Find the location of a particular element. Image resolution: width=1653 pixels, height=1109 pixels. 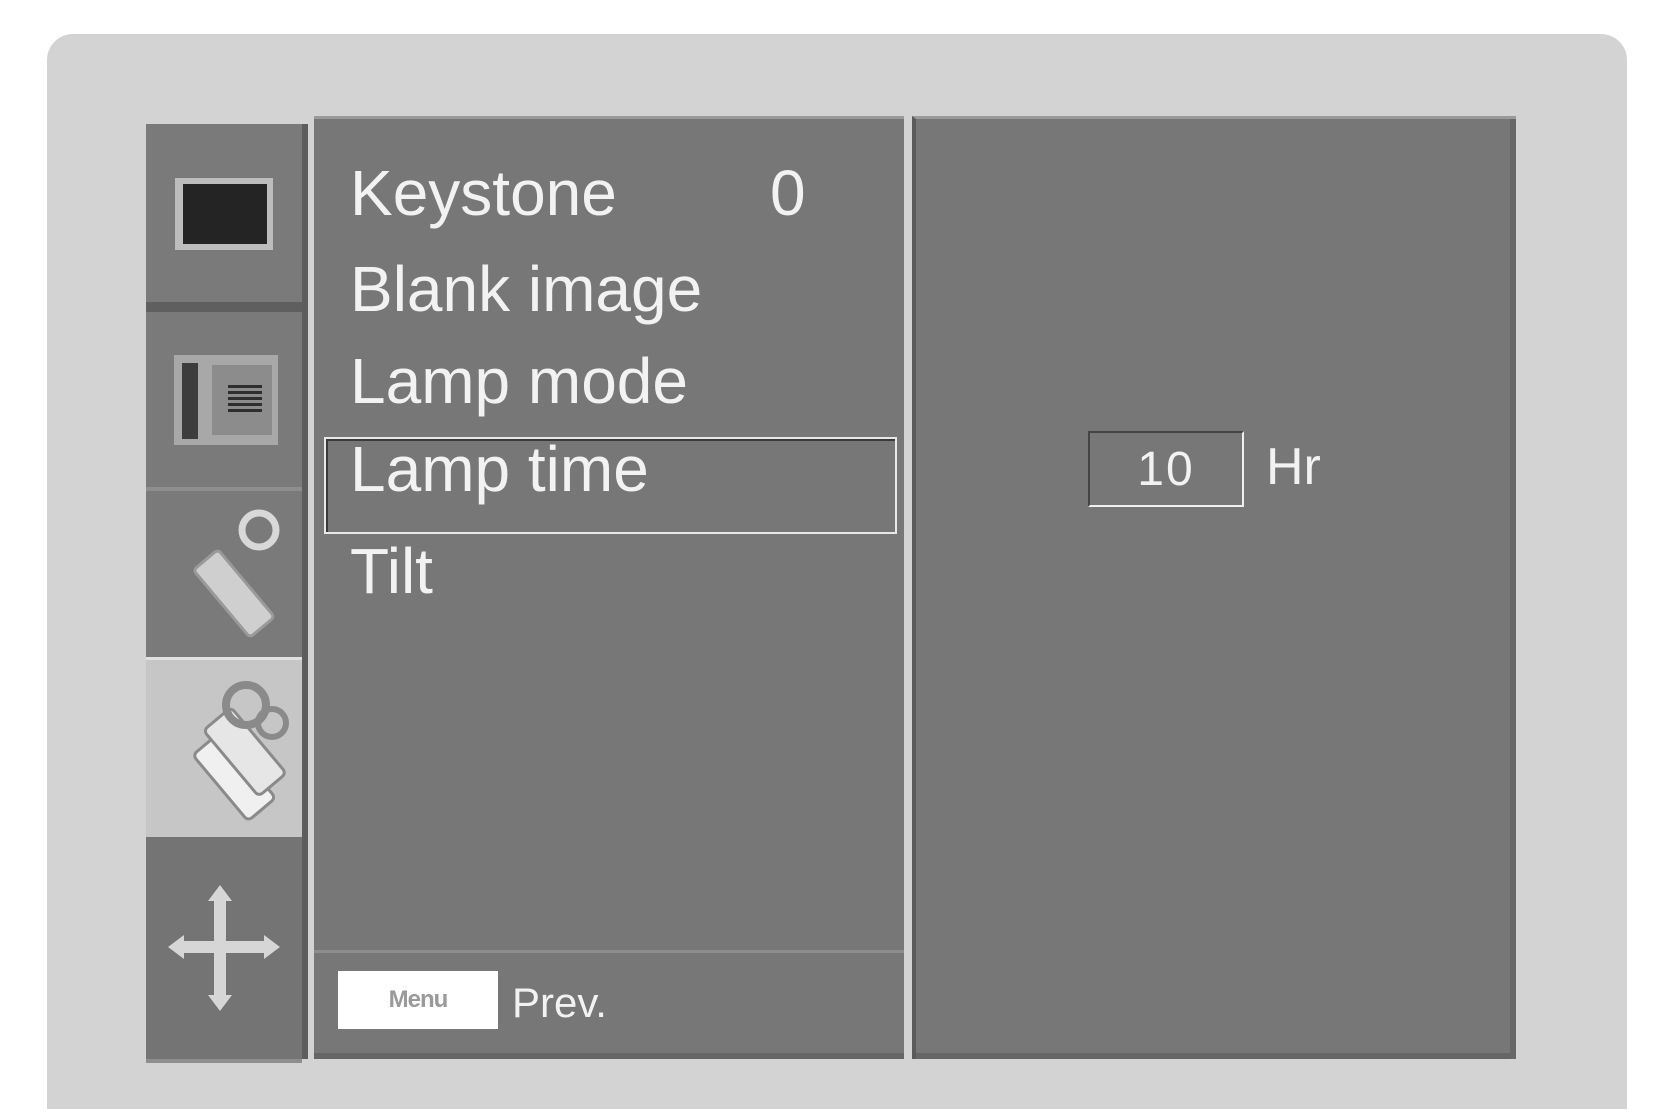

menu-item-lamp-mode: Lamp mode is located at coordinates (519, 381).